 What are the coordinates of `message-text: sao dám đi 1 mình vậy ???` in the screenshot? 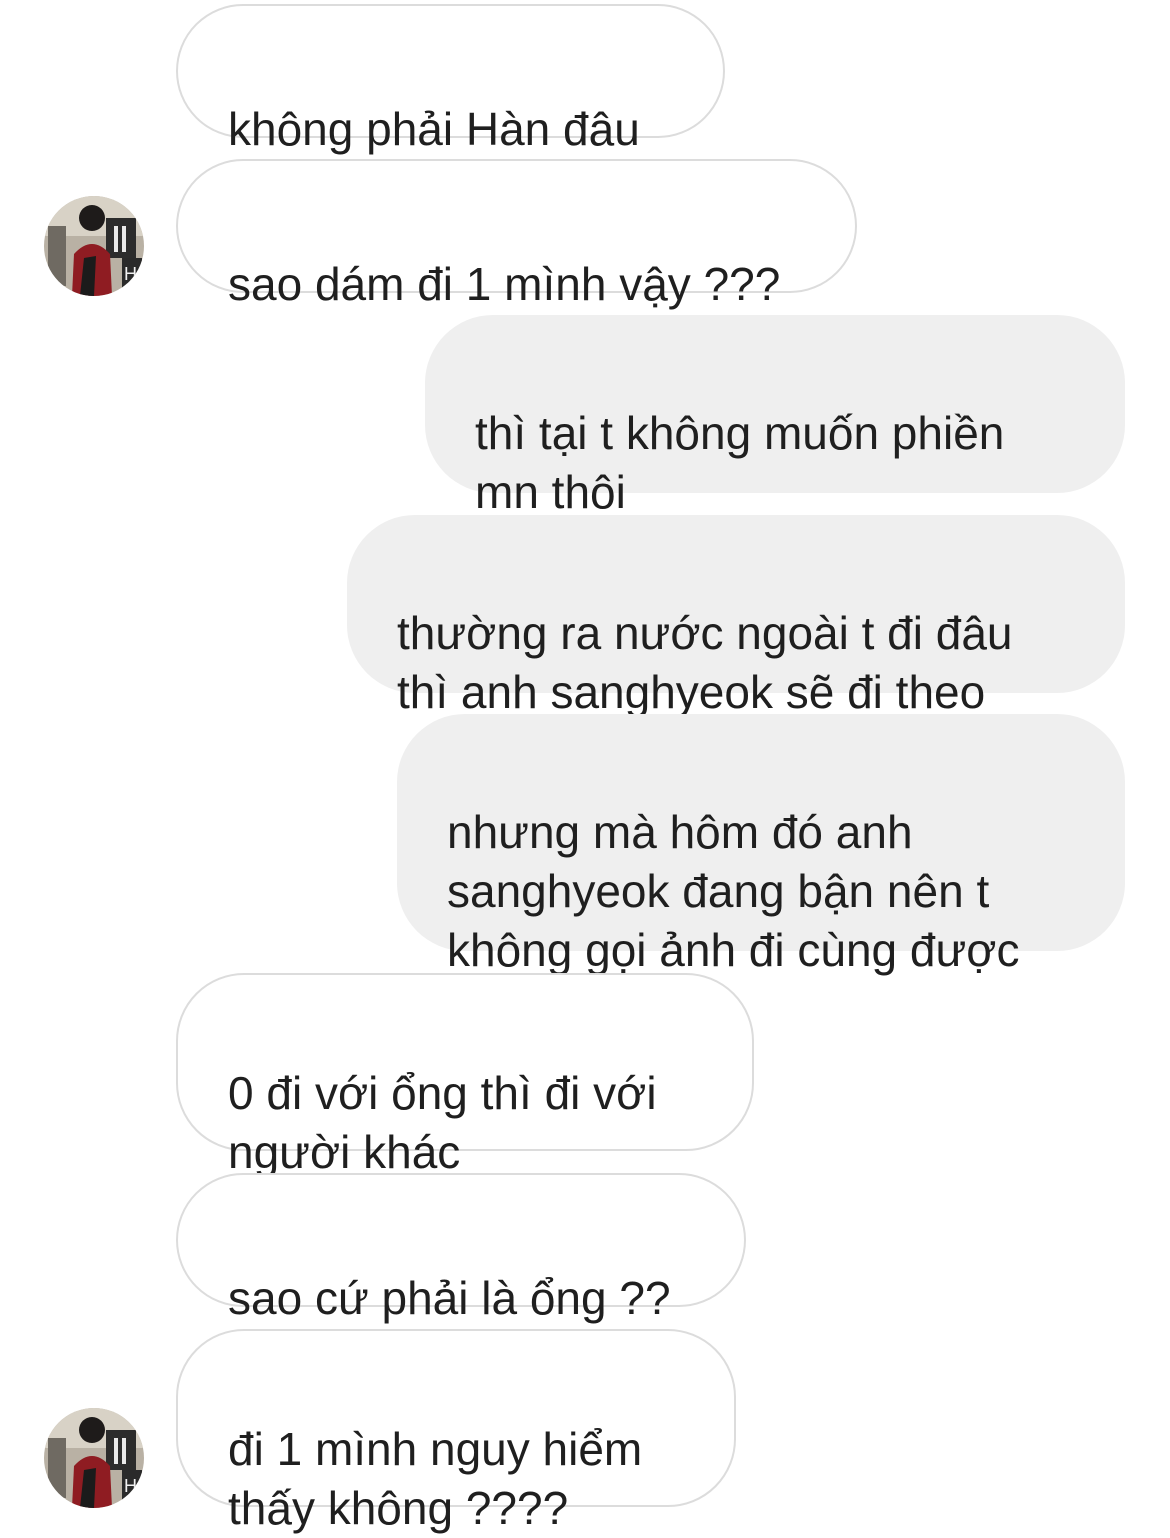 It's located at (504, 284).